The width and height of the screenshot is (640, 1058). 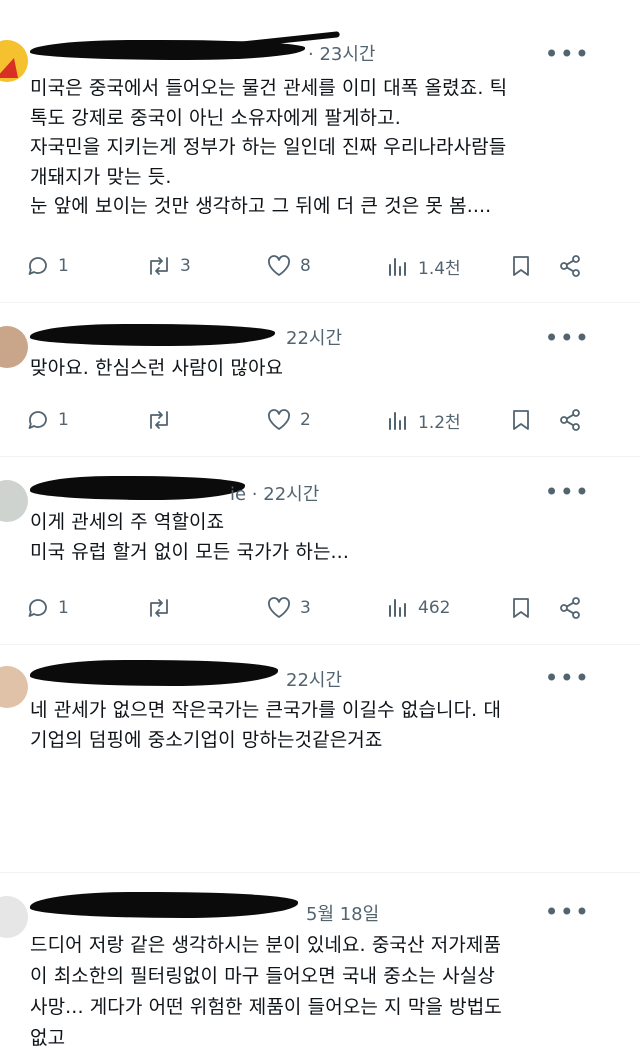 What do you see at coordinates (215, 117) in the screenshot?
I see `post-text-line: 톡도 강제로 중국이 아닌 소유자에게 팔게하고.` at bounding box center [215, 117].